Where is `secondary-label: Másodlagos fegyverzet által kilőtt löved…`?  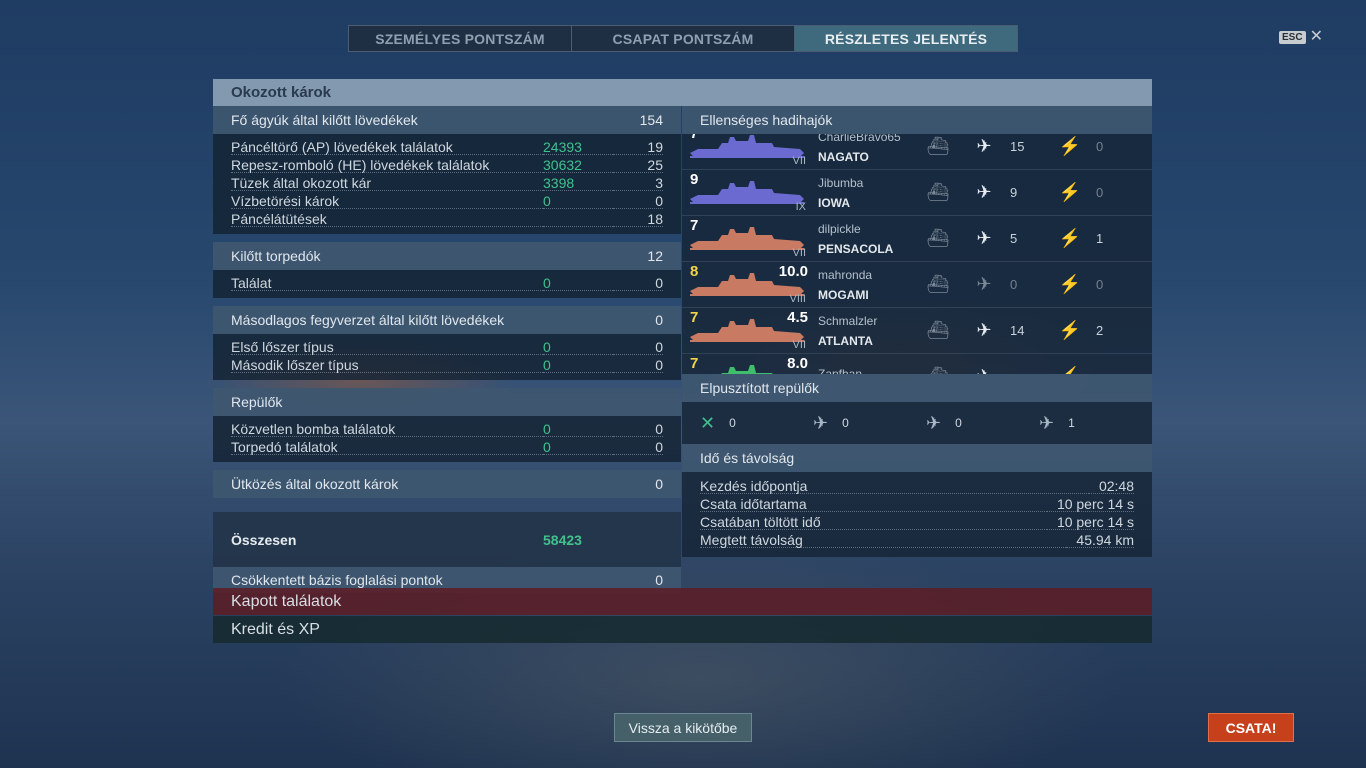
secondary-label: Másodlagos fegyverzet által kilőtt löved… is located at coordinates (368, 320).